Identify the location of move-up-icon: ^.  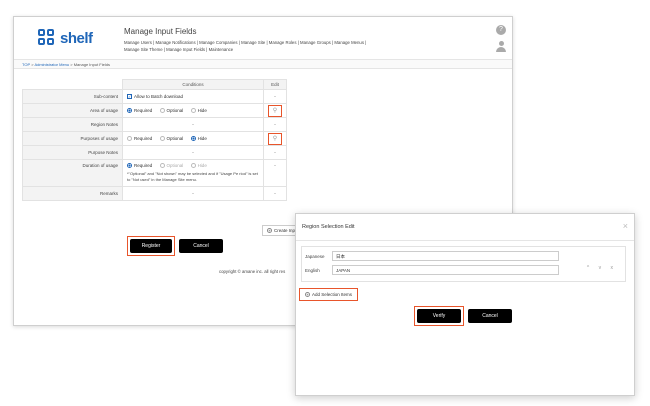
(590, 268).